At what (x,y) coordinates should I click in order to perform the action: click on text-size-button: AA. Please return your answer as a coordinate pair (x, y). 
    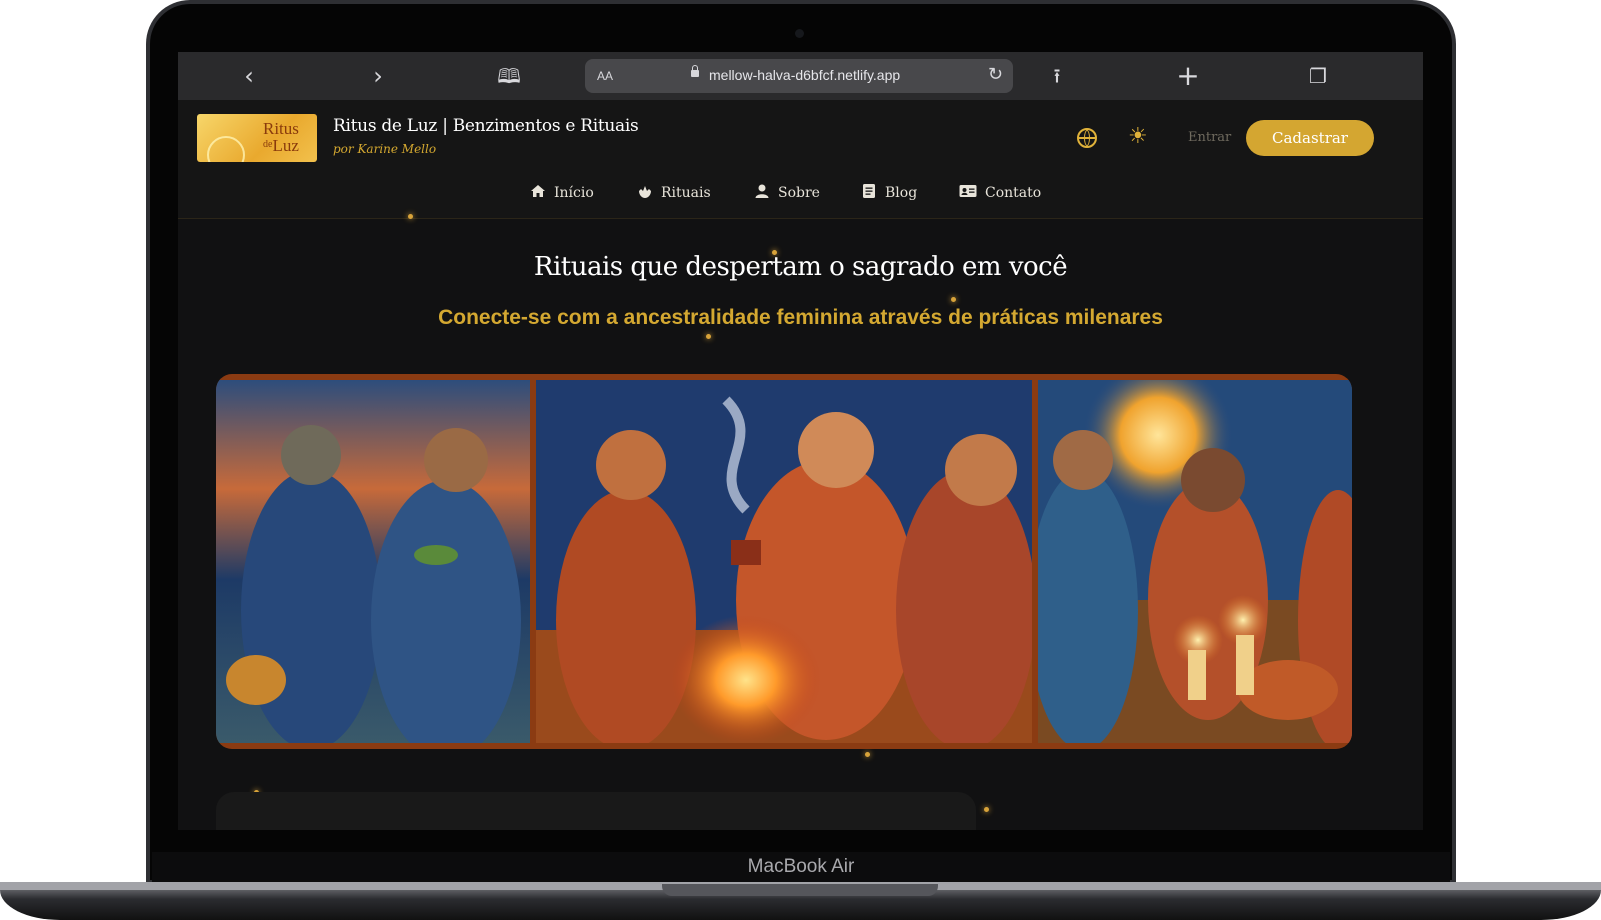
    Looking at the image, I should click on (605, 76).